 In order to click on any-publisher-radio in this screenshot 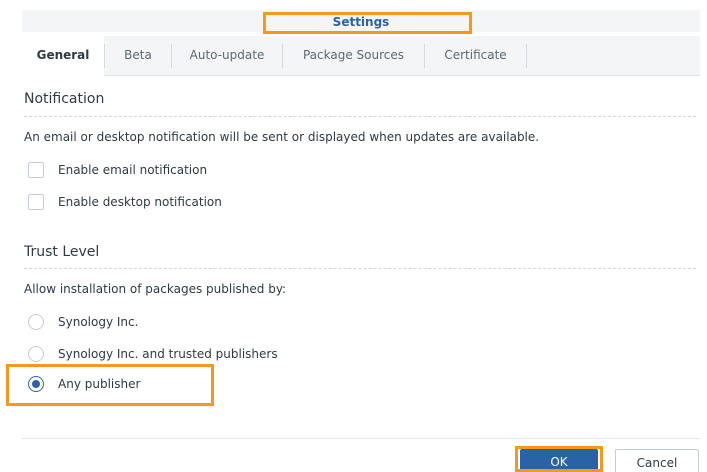, I will do `click(36, 384)`.